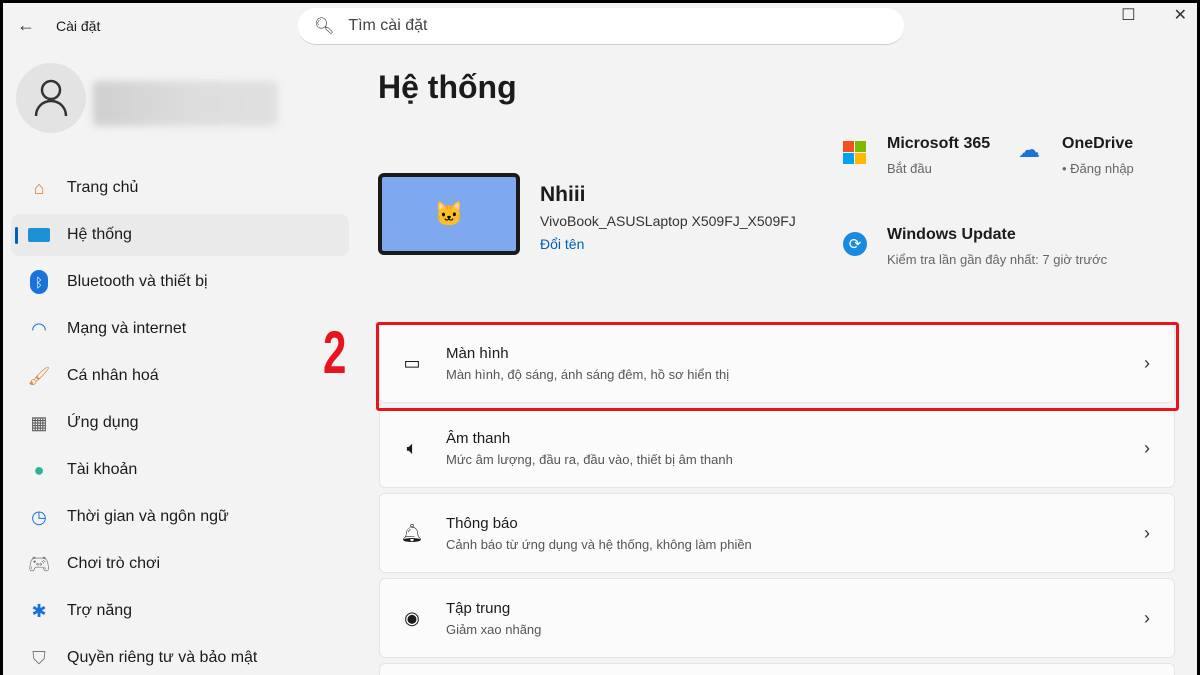 The height and width of the screenshot is (675, 1200). I want to click on tile-subtitle: Kiểm tra lần gần đây nhất: 7 giờ trước, so click(997, 259).